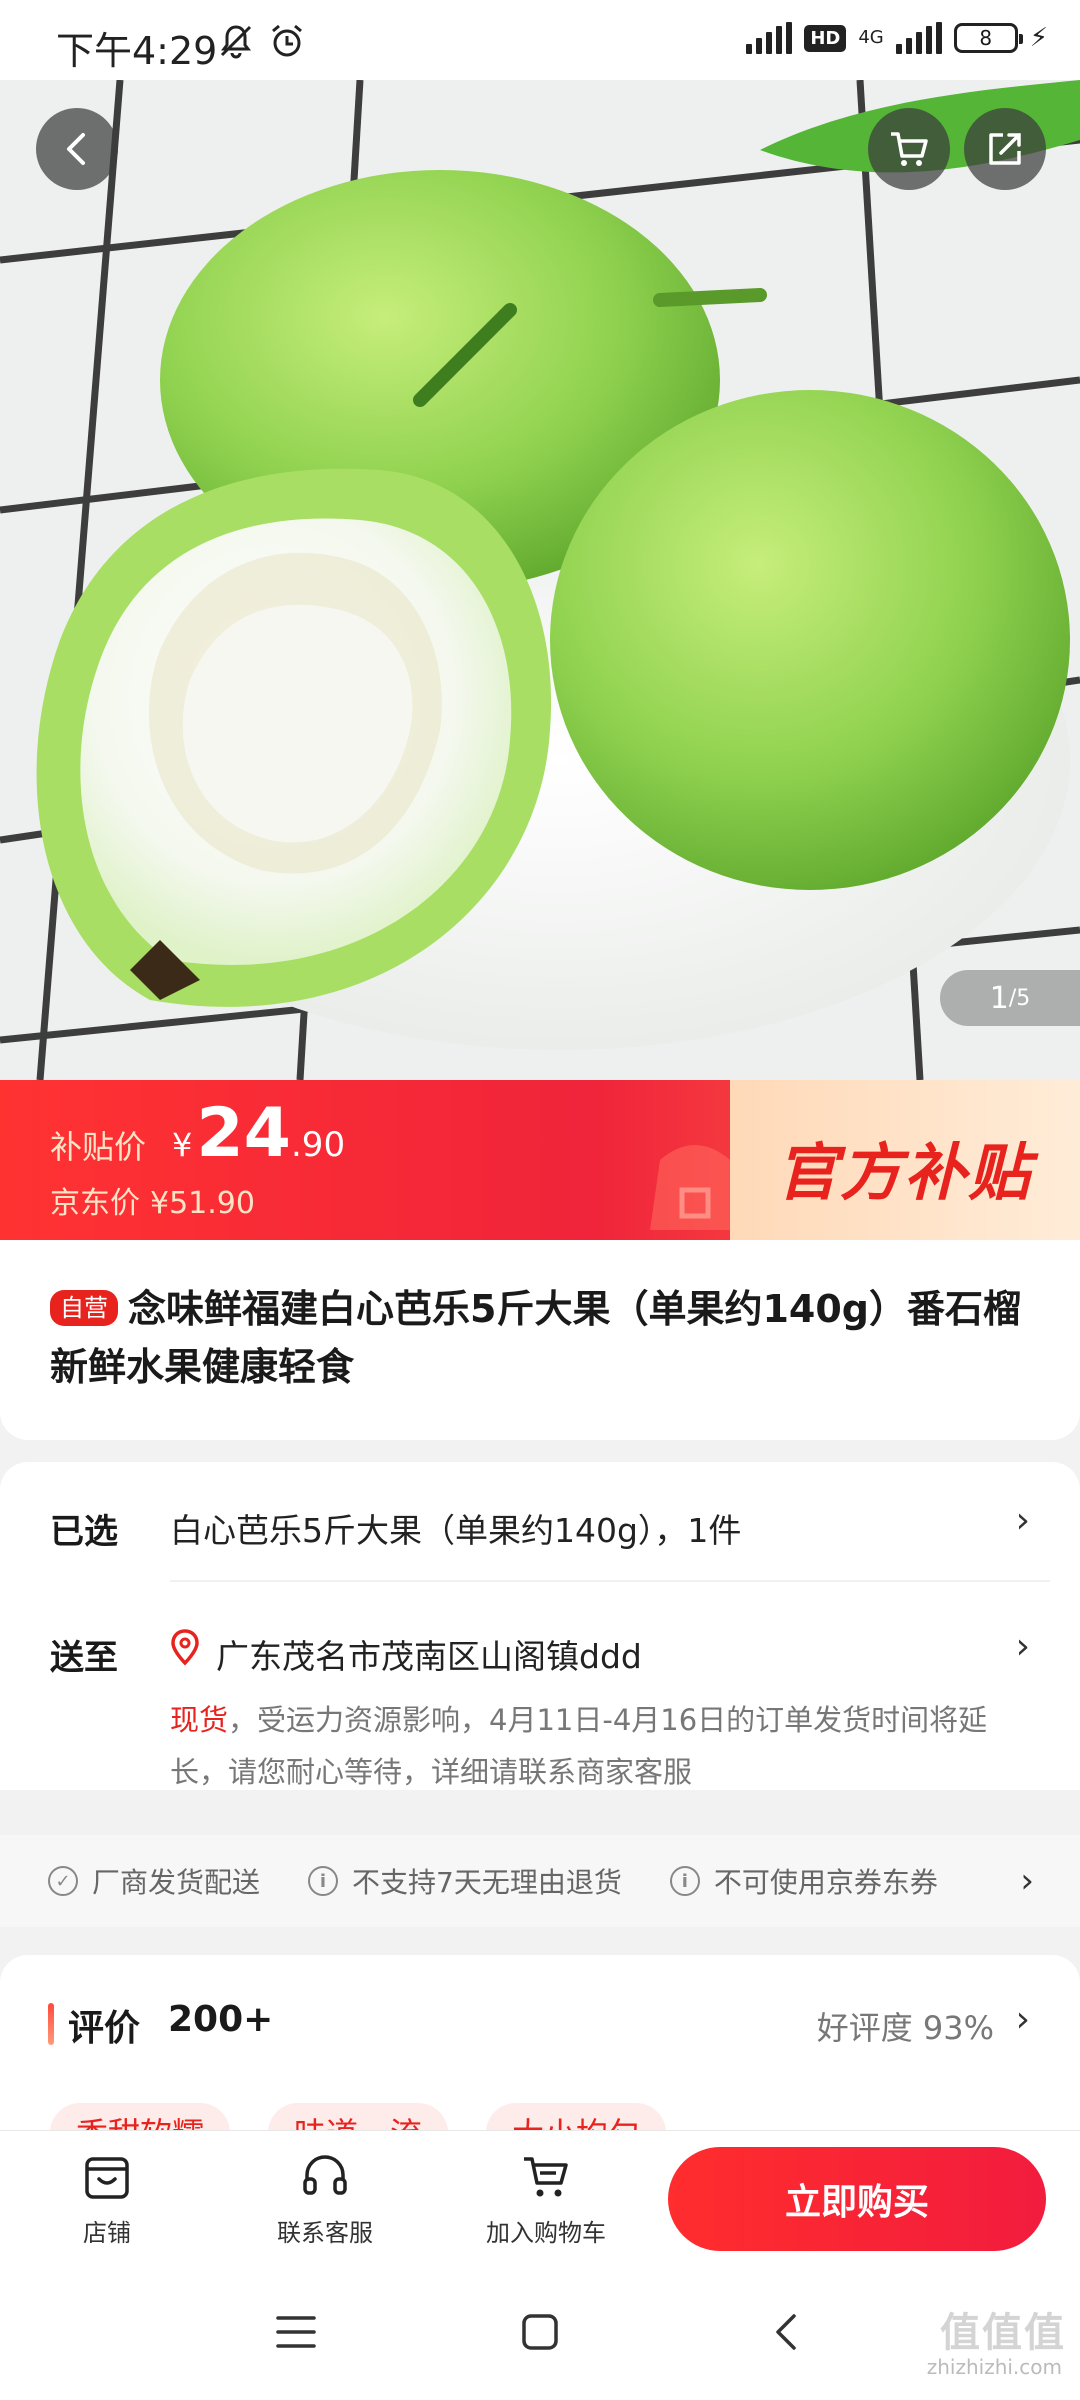 Image resolution: width=1080 pixels, height=2400 pixels. Describe the element at coordinates (540, 2332) in the screenshot. I see `home-icon` at that location.